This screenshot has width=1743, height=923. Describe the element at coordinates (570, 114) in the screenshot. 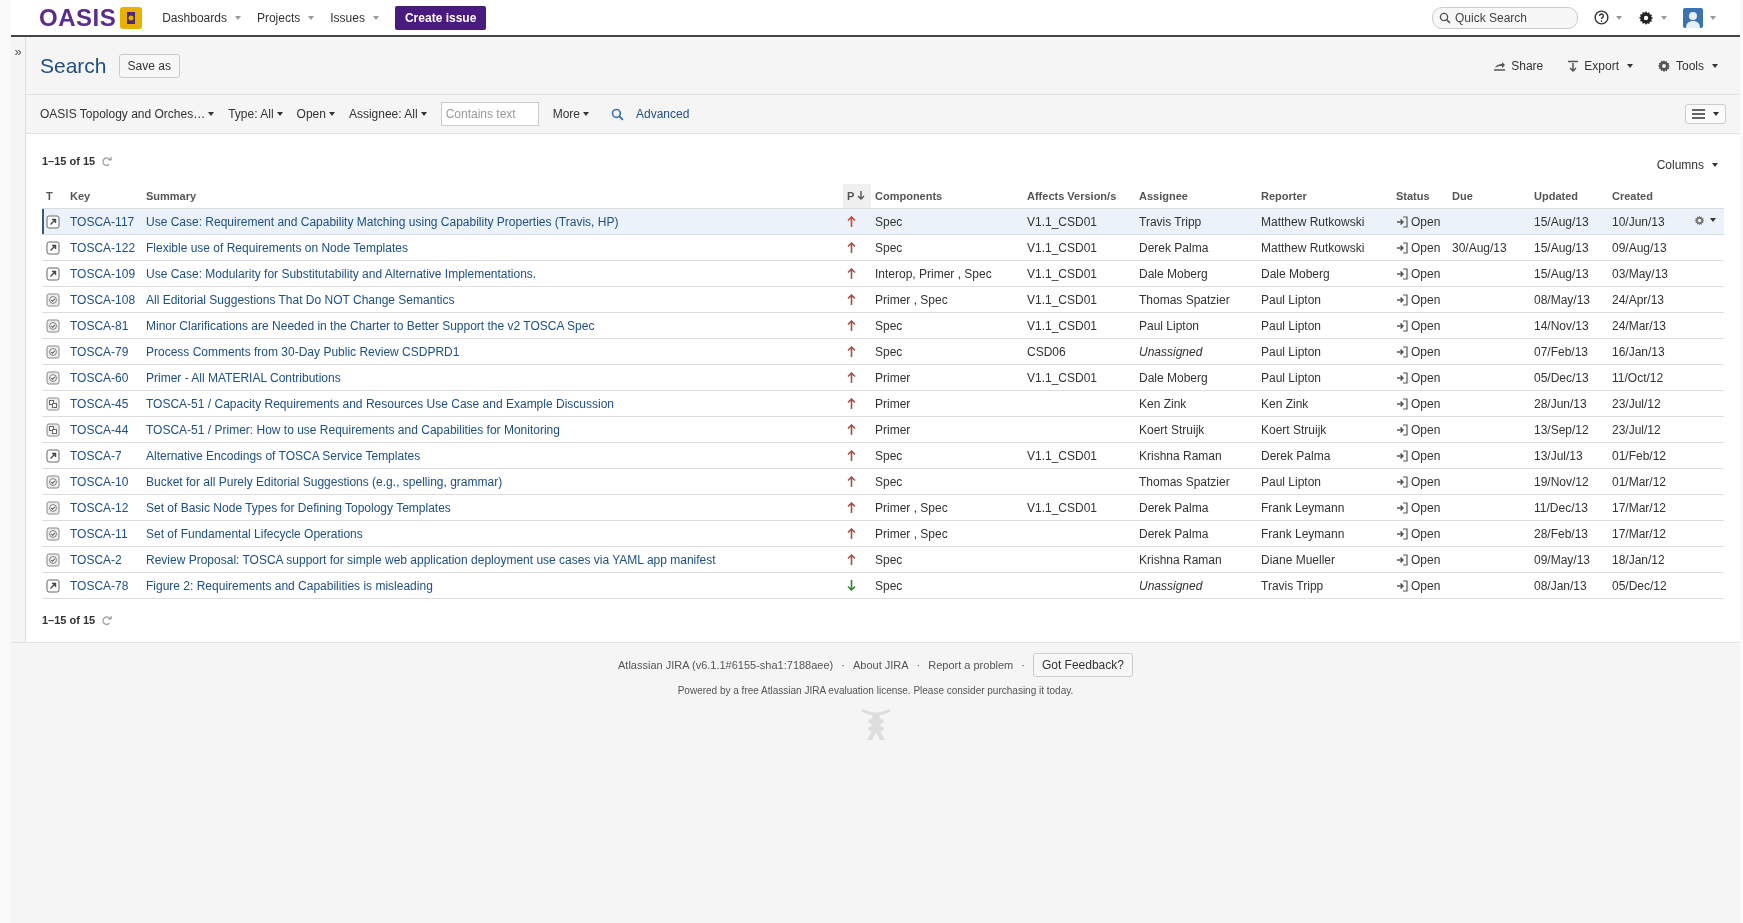

I see `more-filters-button: More` at that location.